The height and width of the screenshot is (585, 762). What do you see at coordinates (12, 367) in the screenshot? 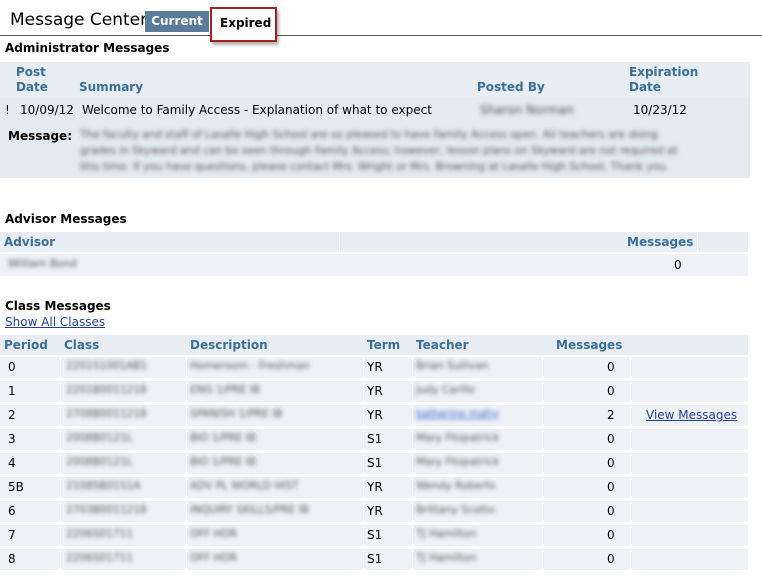
I see `class-period: 0` at bounding box center [12, 367].